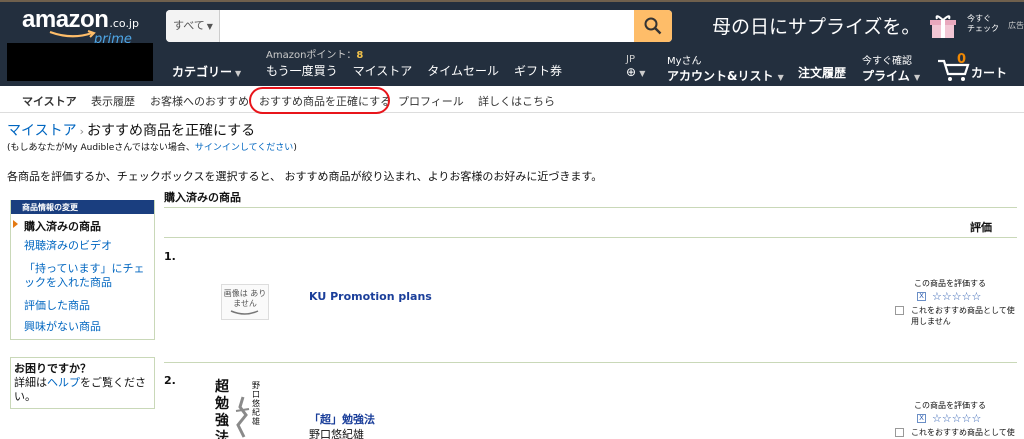 This screenshot has width=1024, height=439. I want to click on promo-banner-text: 母の日にサプライズを。, so click(816, 25).